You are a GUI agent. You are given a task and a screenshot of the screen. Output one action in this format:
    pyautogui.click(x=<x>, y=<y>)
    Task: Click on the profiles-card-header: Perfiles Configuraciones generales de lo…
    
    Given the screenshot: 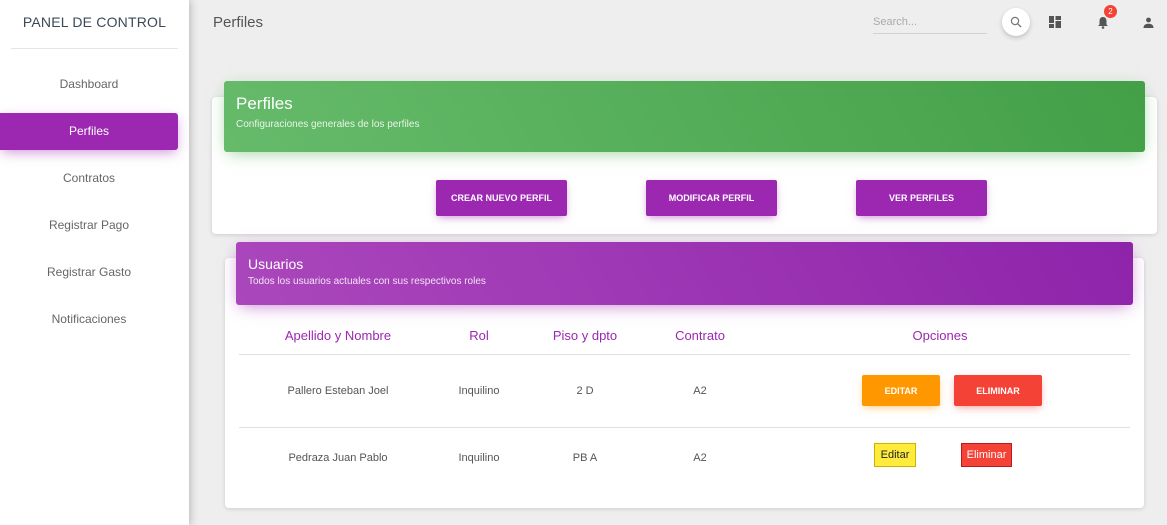 What is the action you would take?
    pyautogui.click(x=684, y=116)
    